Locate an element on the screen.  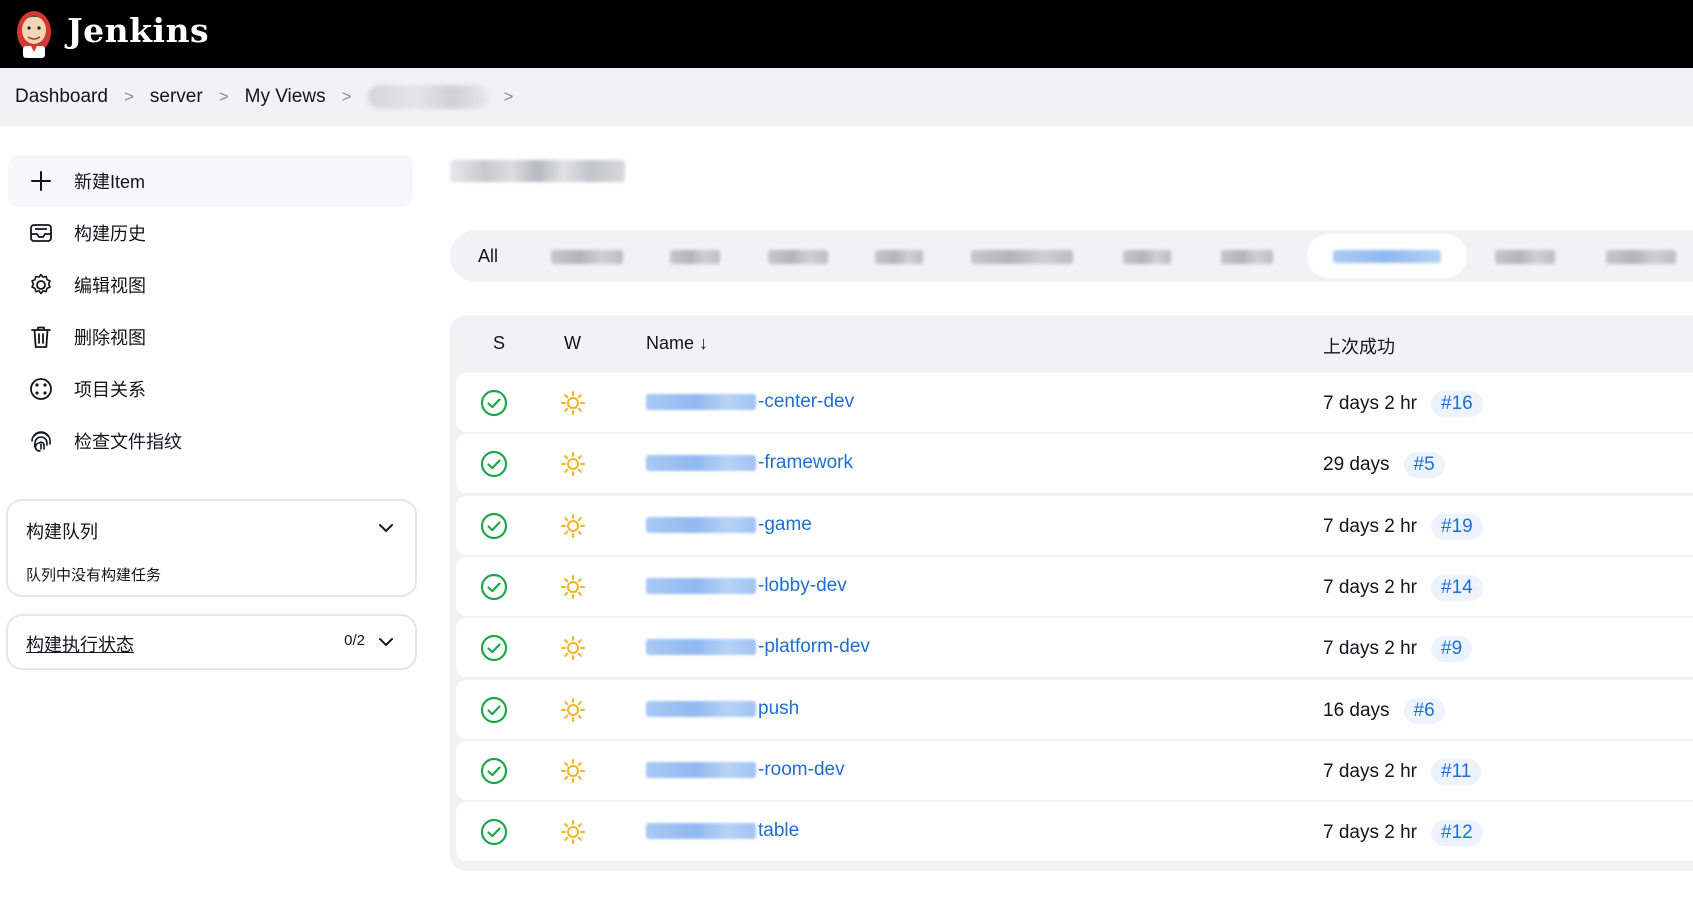
job-link: -framework is located at coordinates (749, 463).